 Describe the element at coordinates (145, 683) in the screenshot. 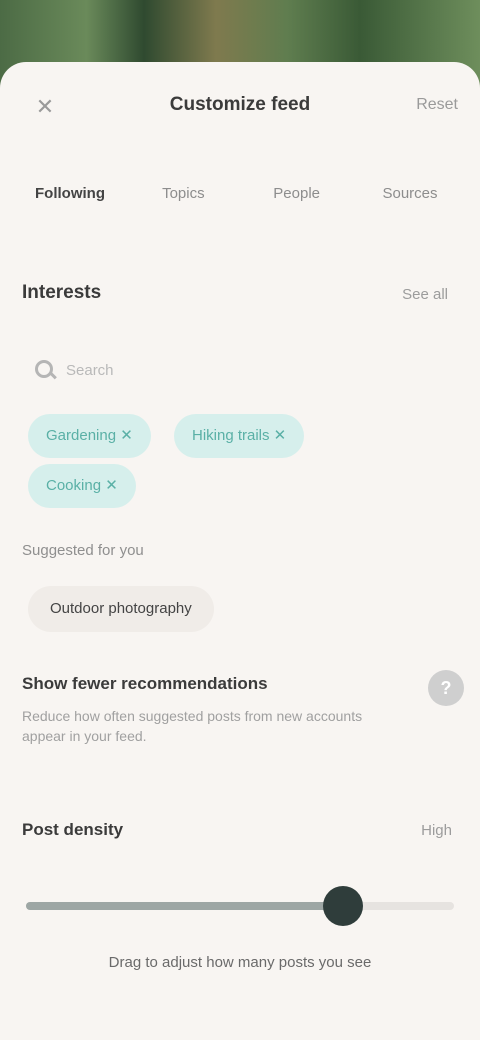

I see `setting-title: Show fewer recommendations` at that location.